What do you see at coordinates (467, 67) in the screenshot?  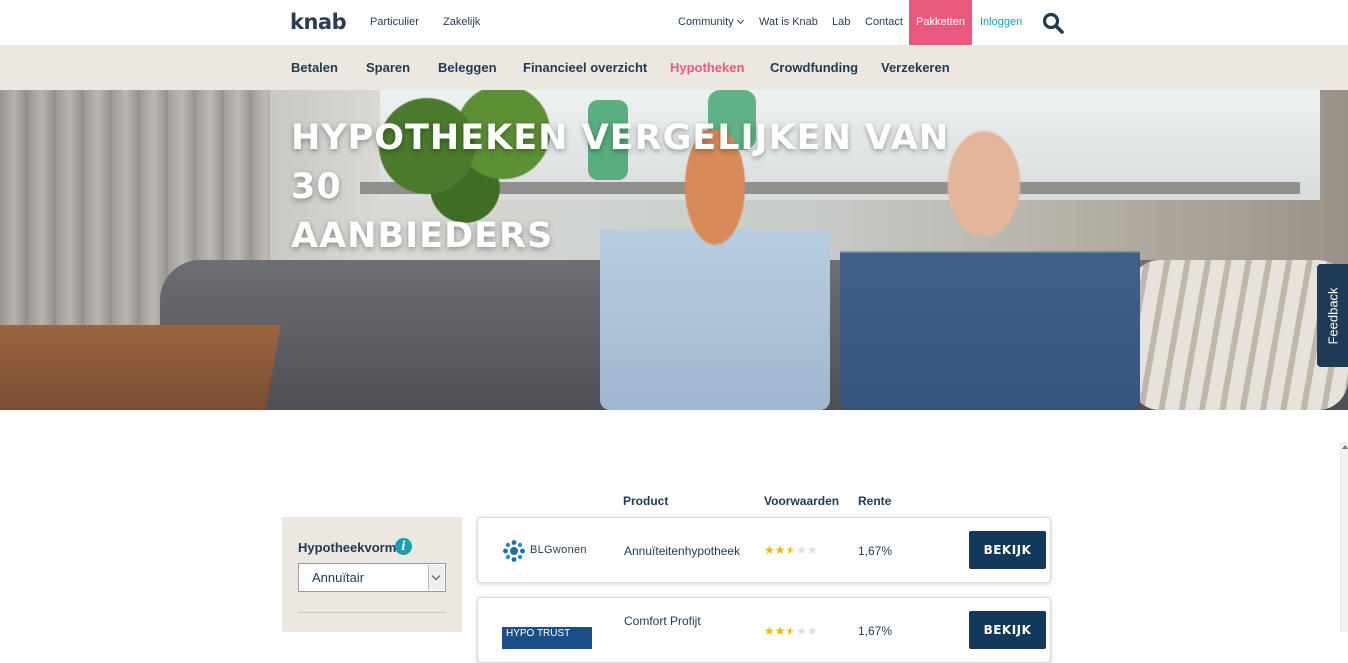 I see `mainnav-beleggen: Beleggen` at bounding box center [467, 67].